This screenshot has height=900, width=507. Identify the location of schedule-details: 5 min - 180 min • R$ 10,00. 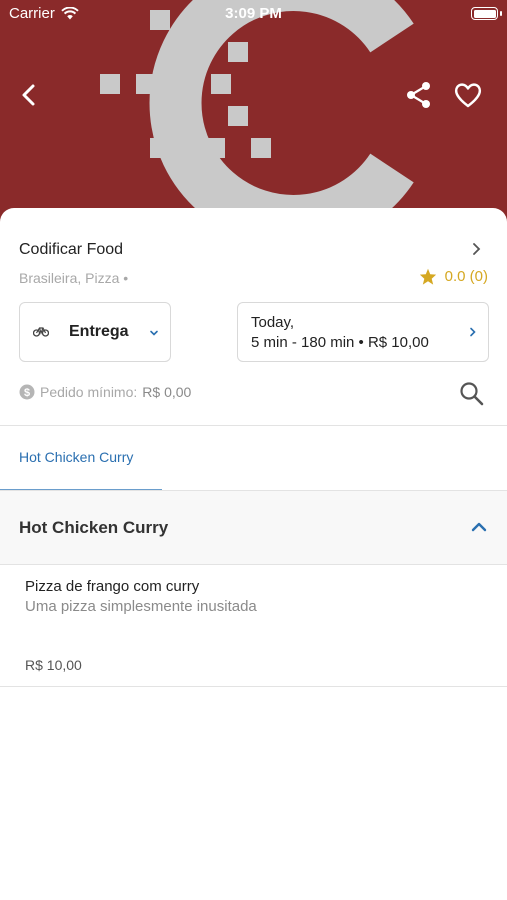
(340, 342).